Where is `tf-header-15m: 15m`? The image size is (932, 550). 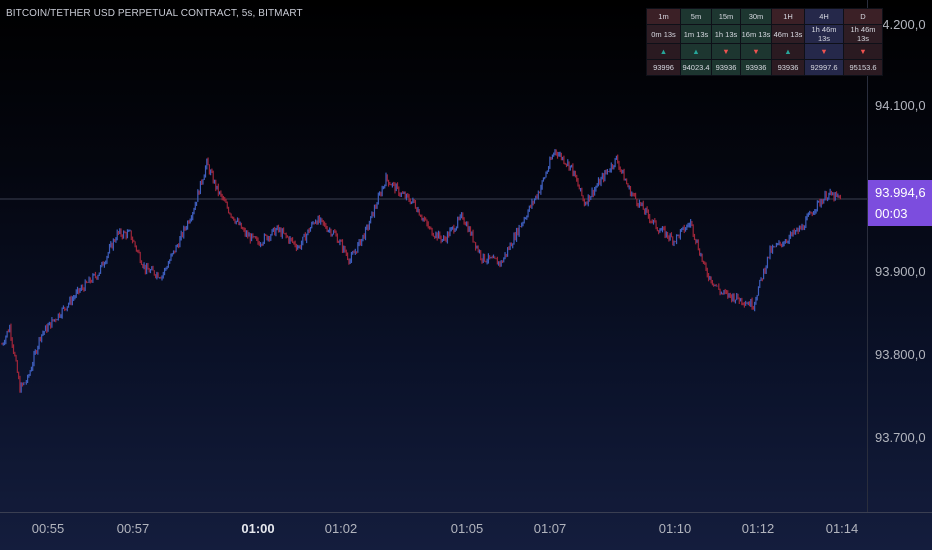
tf-header-15m: 15m is located at coordinates (726, 16).